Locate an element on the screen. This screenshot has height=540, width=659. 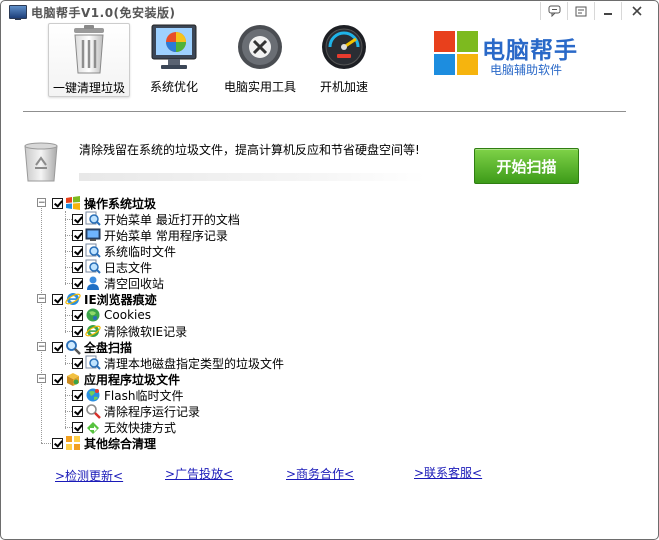
tree-group-label: 操作系统垃圾 is located at coordinates (120, 203).